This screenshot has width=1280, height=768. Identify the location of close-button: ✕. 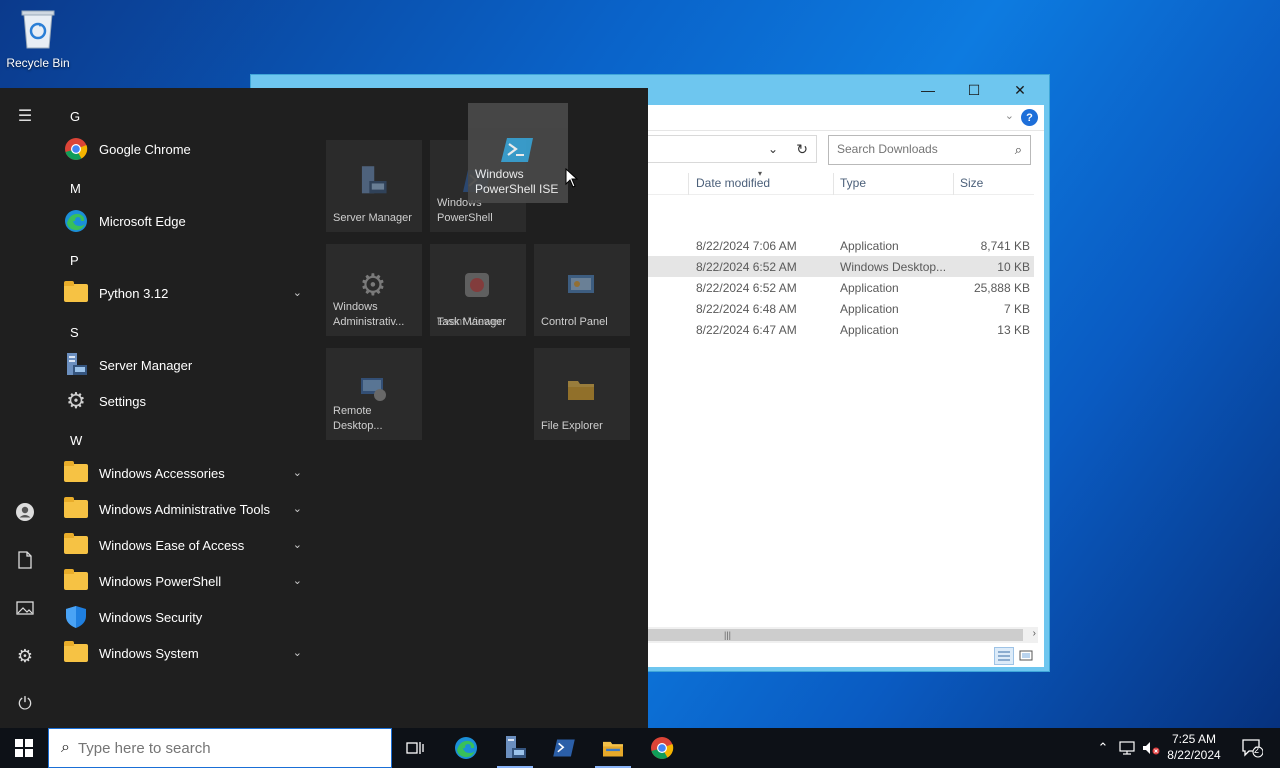
(1020, 90).